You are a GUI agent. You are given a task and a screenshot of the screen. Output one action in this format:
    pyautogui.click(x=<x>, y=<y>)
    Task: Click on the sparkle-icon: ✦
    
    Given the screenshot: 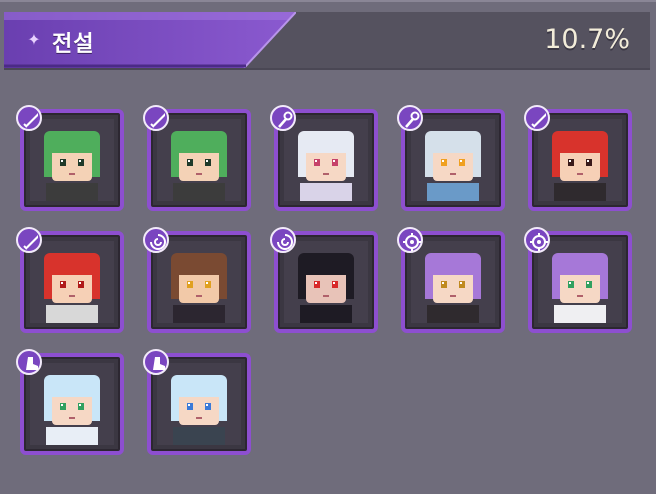 What is the action you would take?
    pyautogui.click(x=34, y=39)
    